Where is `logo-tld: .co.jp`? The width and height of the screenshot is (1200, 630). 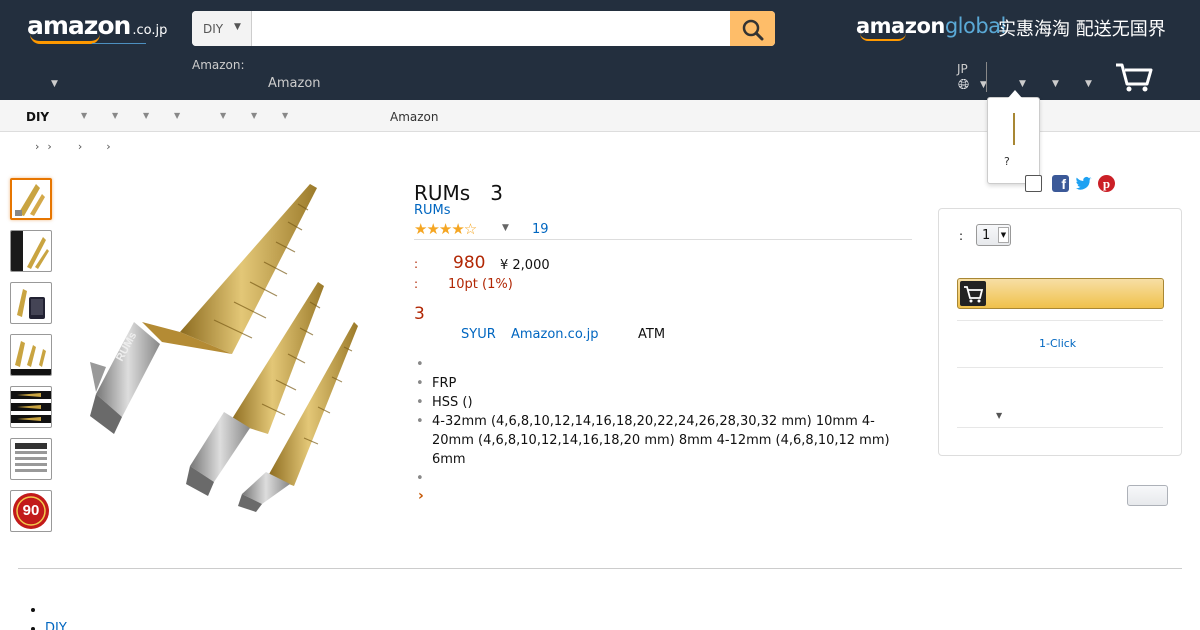
logo-tld: .co.jp is located at coordinates (150, 30).